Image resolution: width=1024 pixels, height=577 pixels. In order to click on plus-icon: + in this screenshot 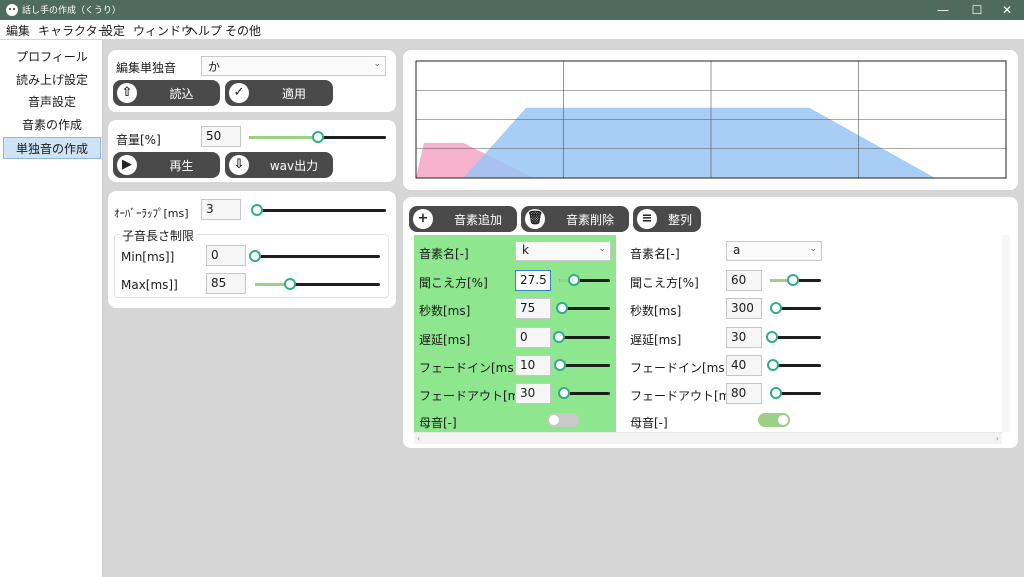, I will do `click(423, 219)`.